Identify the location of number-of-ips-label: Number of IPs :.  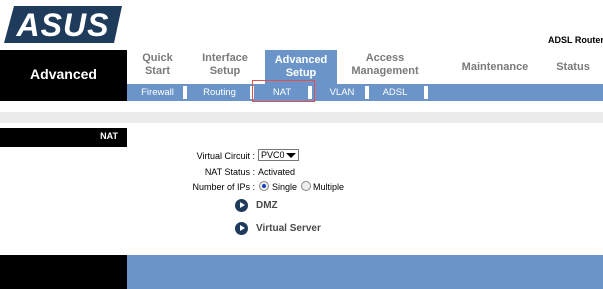
(223, 187).